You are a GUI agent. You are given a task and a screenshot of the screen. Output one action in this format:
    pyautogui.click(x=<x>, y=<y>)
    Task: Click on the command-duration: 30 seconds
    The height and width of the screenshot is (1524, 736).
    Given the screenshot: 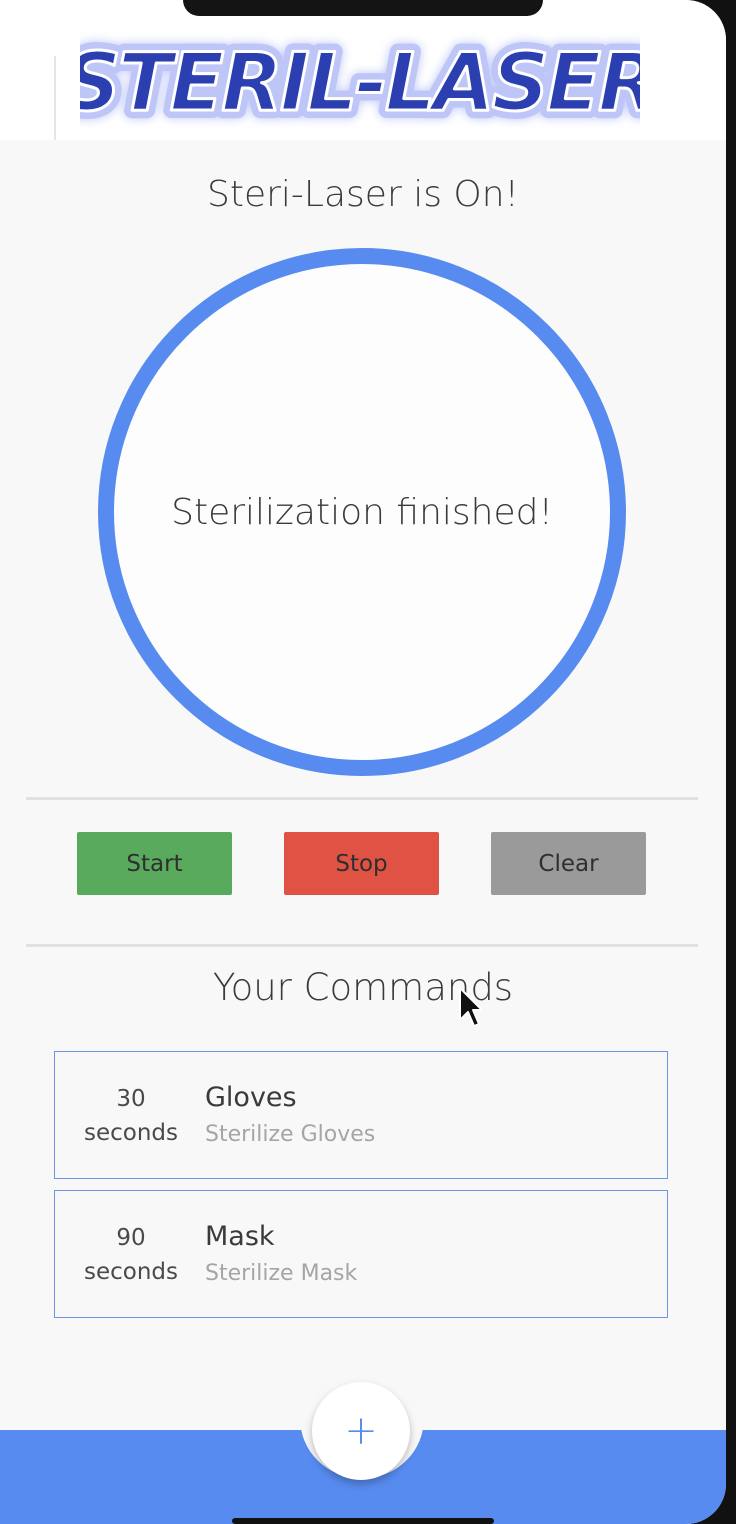 What is the action you would take?
    pyautogui.click(x=131, y=1116)
    